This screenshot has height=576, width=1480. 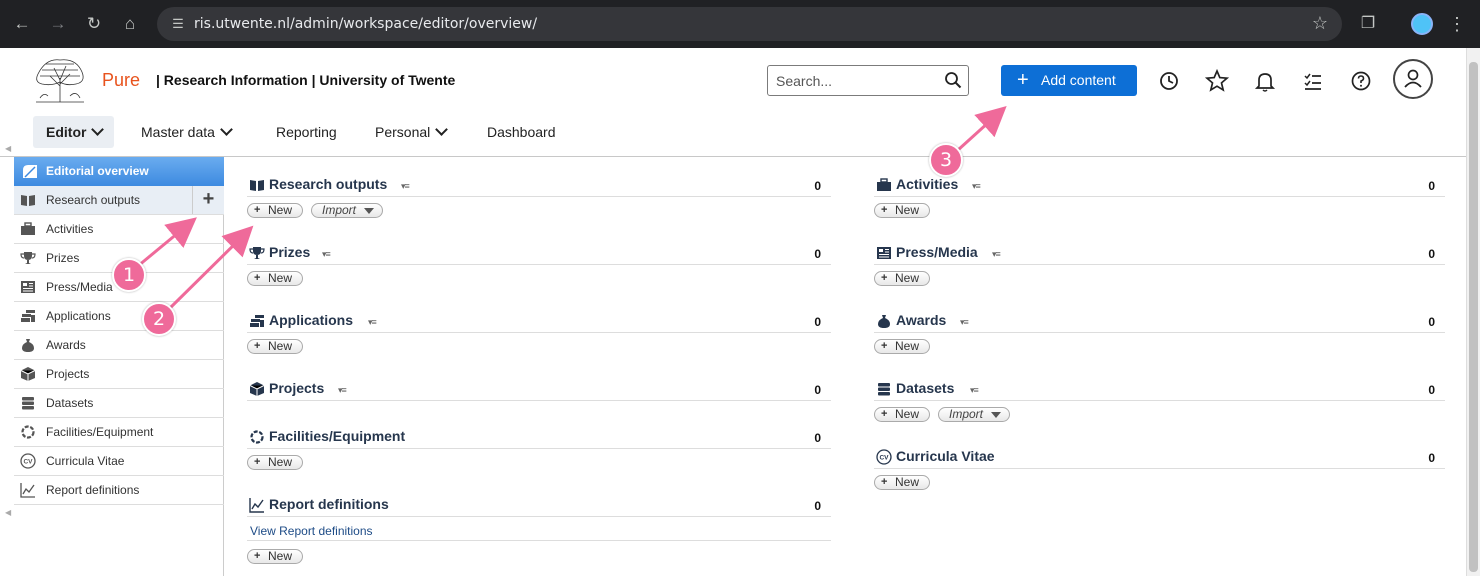 I want to click on sidebar-item-projects: Projects, so click(x=119, y=374).